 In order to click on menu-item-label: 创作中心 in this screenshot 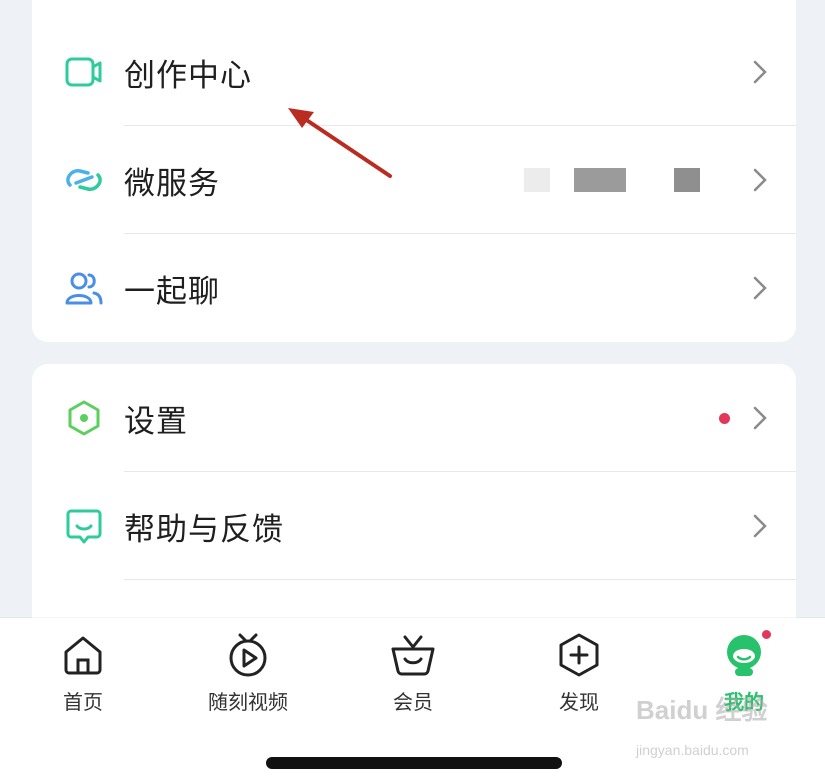, I will do `click(188, 75)`.